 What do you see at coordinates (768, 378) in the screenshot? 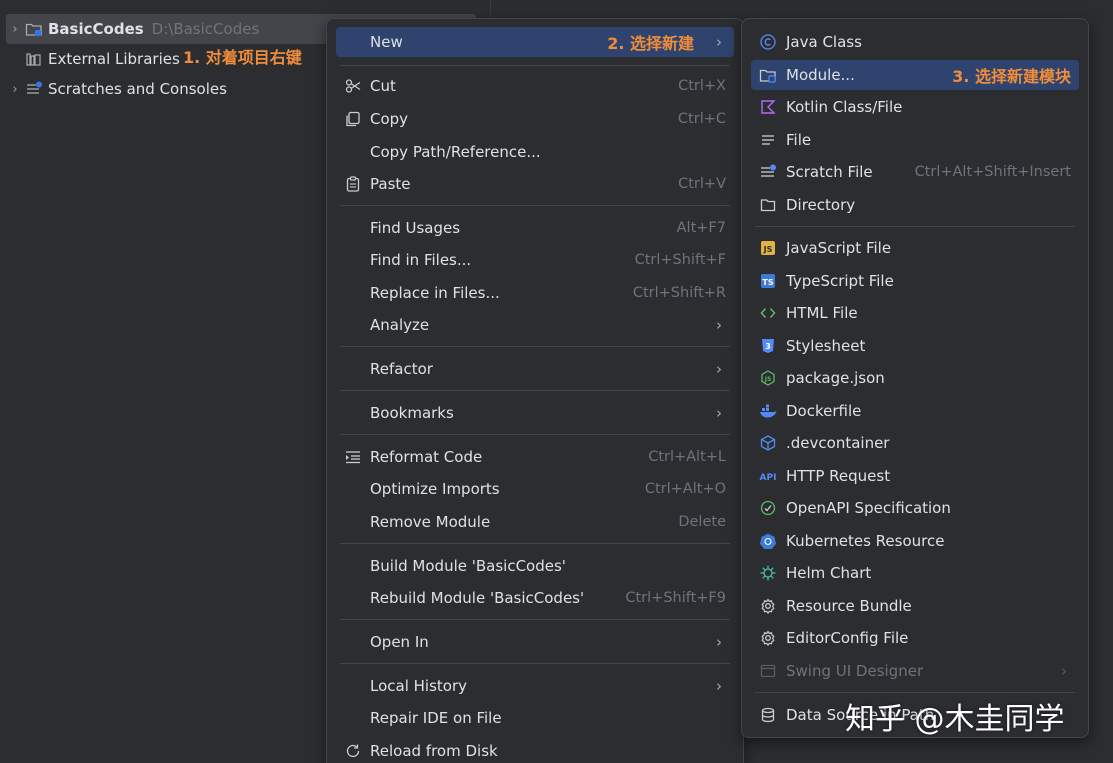
I see `nodejs-icon: JS` at bounding box center [768, 378].